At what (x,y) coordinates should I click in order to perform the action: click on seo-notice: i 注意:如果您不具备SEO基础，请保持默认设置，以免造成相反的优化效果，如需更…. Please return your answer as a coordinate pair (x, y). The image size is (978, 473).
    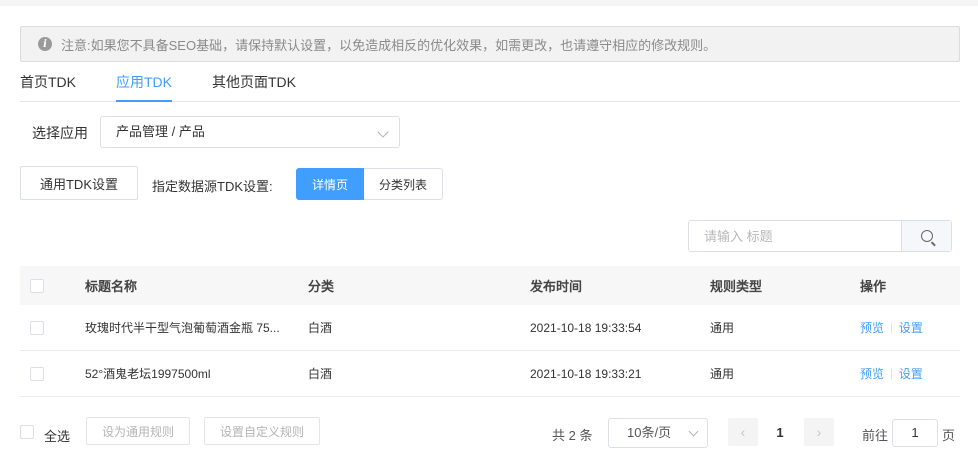
    Looking at the image, I should click on (490, 44).